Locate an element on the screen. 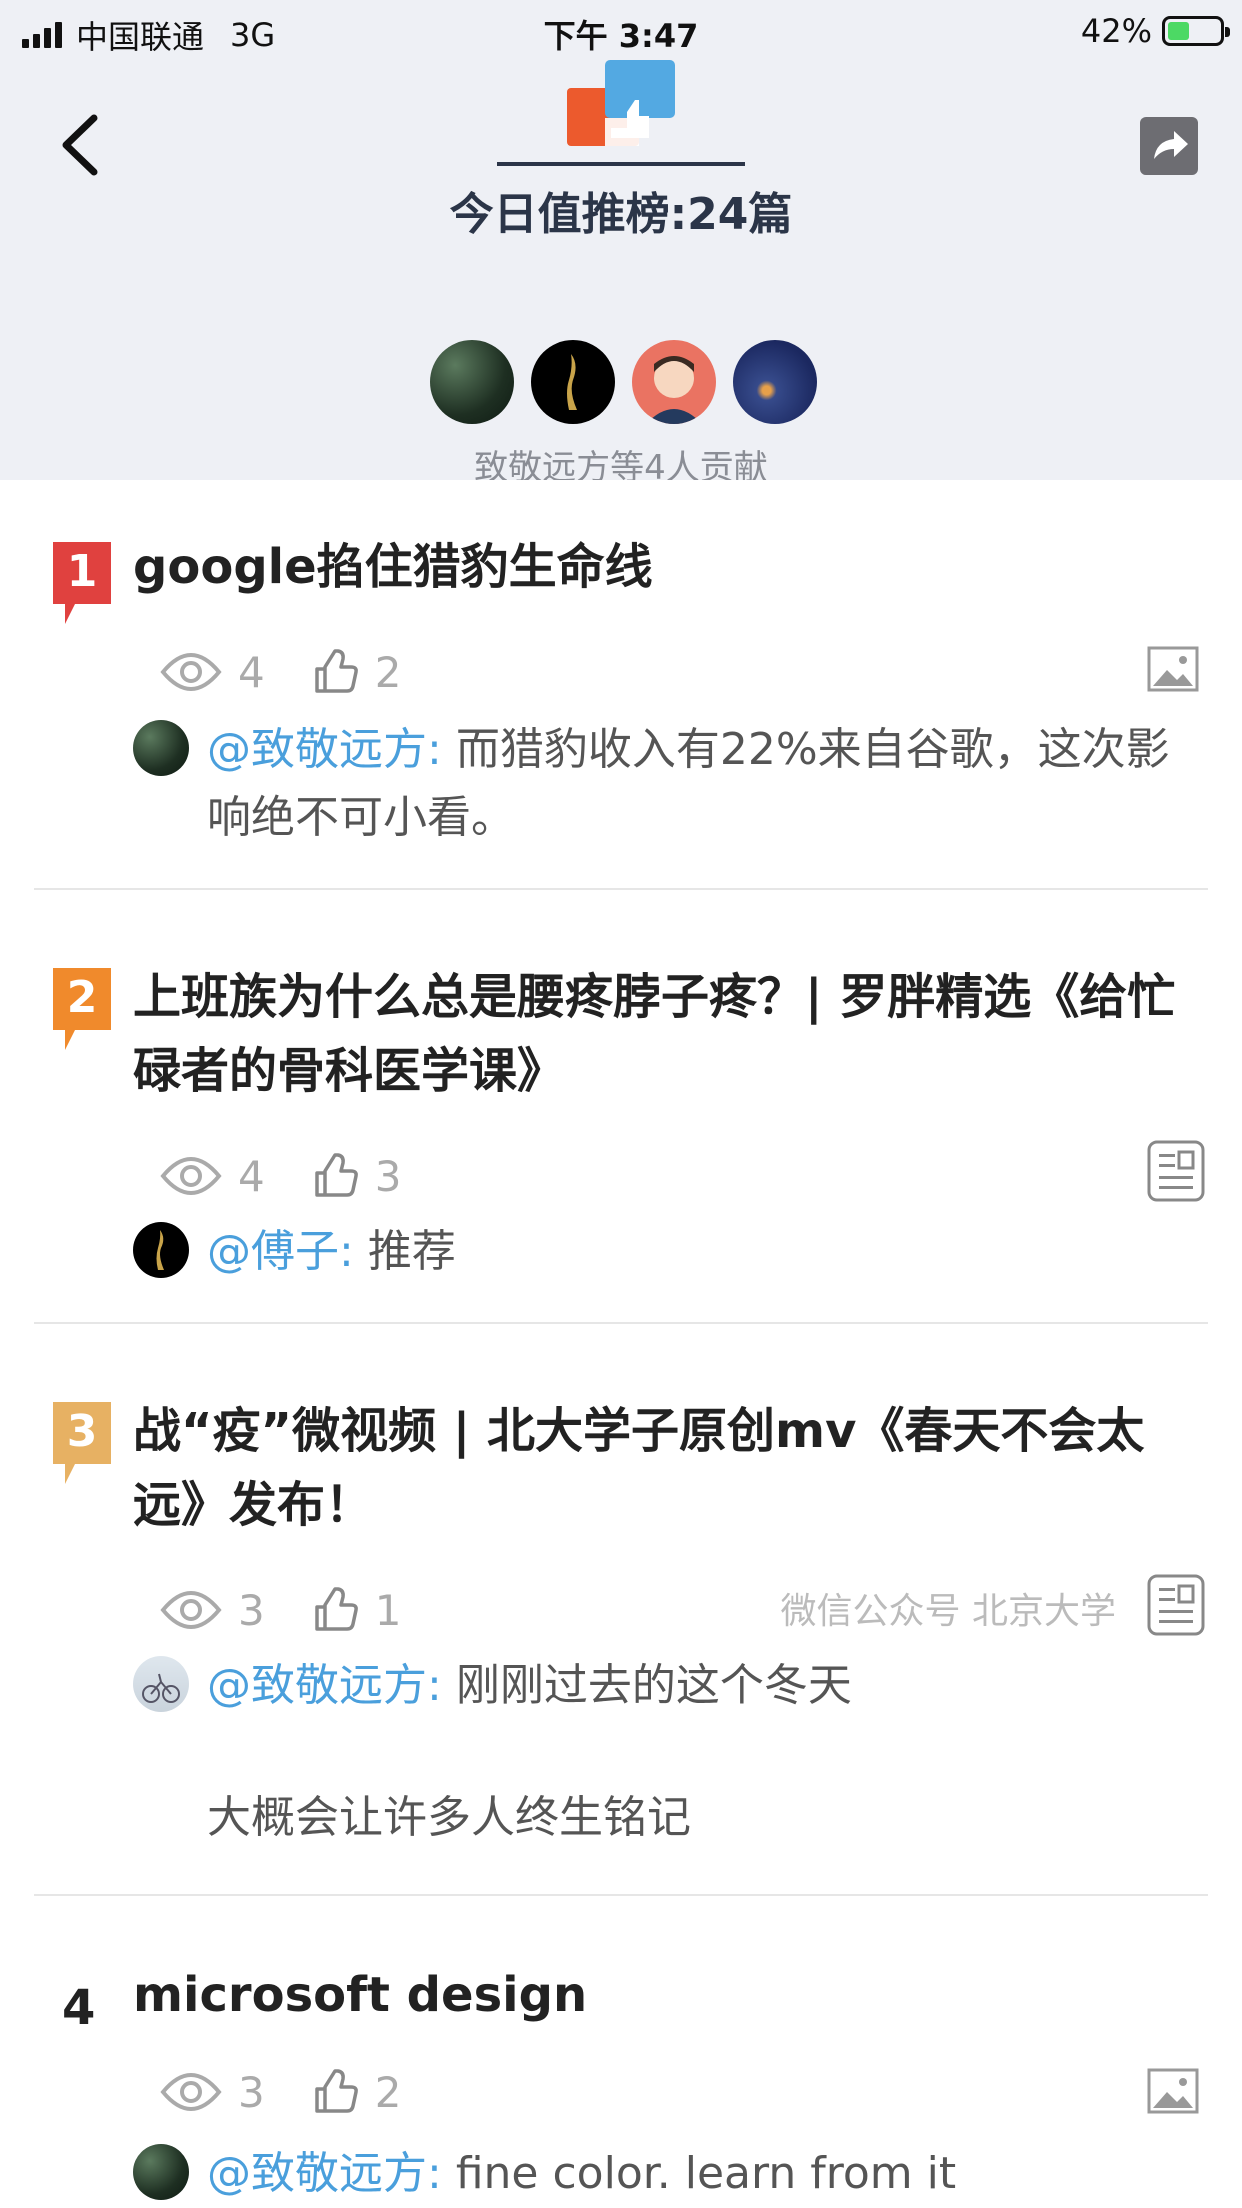 The height and width of the screenshot is (2208, 1242). item-stats: 4 2 is located at coordinates (304, 672).